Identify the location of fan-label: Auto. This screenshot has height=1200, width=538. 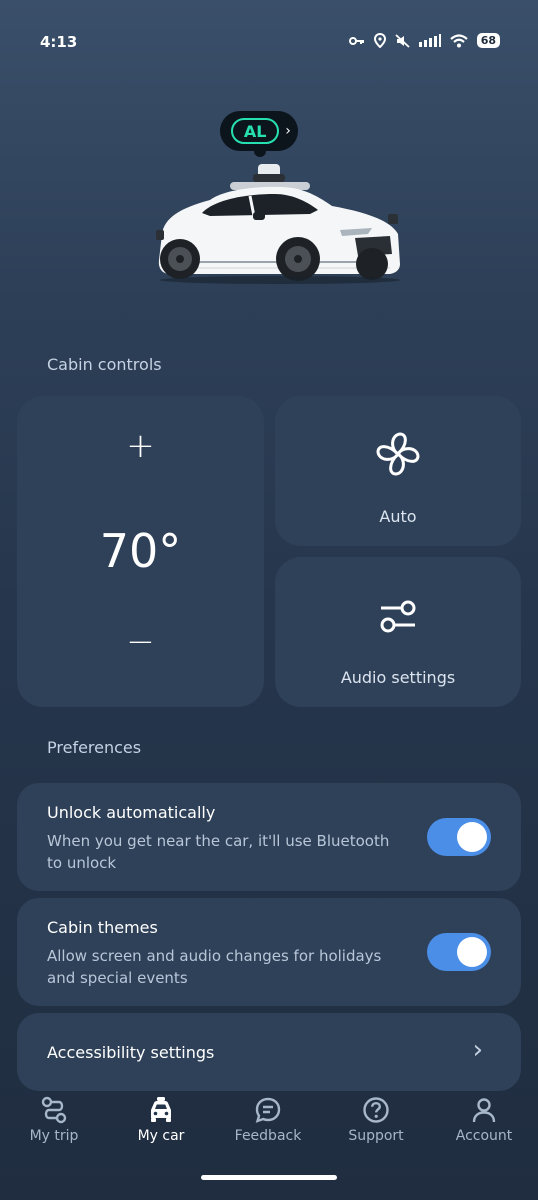
(398, 516).